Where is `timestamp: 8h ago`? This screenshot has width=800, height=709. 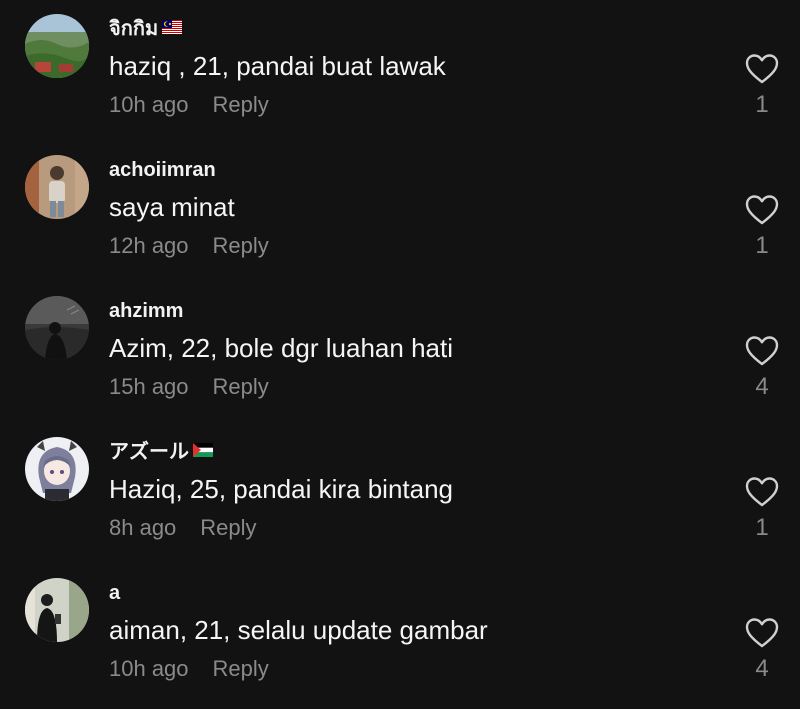
timestamp: 8h ago is located at coordinates (143, 527).